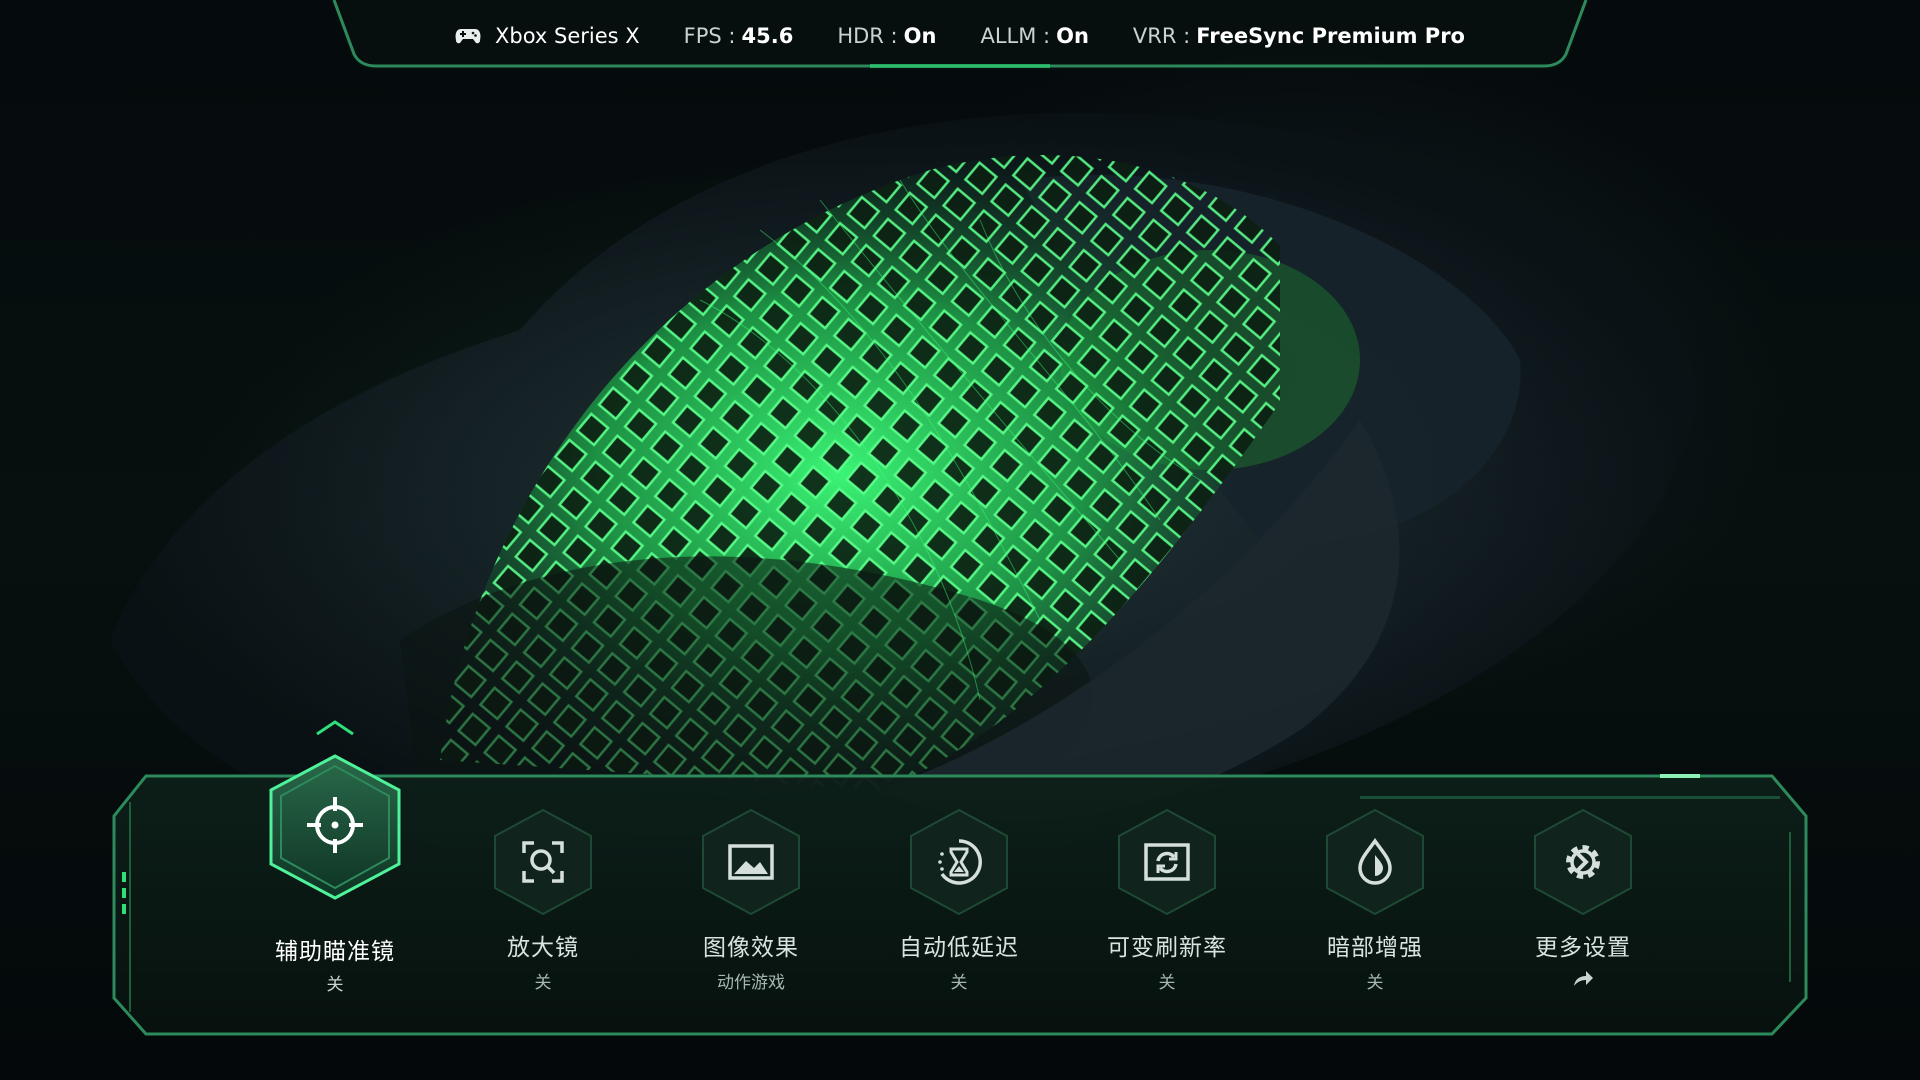  What do you see at coordinates (335, 952) in the screenshot?
I see `menu-item-label: 辅助瞄准镜` at bounding box center [335, 952].